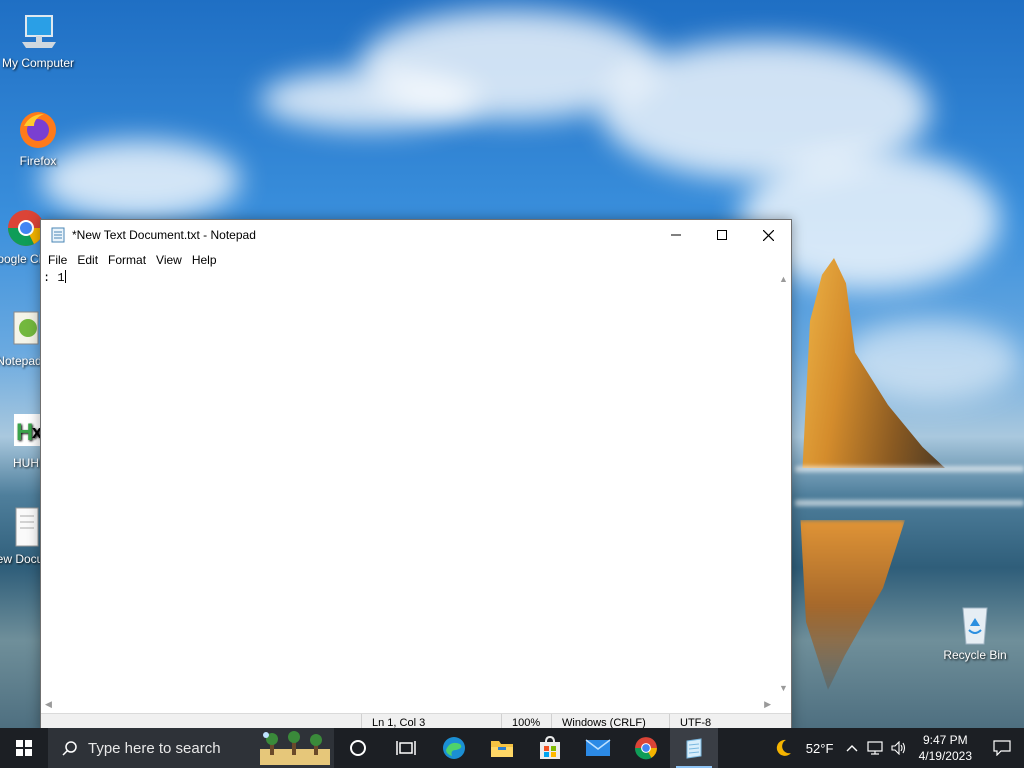  I want to click on clock: 9:47 PM 4/19/2023, so click(945, 748).